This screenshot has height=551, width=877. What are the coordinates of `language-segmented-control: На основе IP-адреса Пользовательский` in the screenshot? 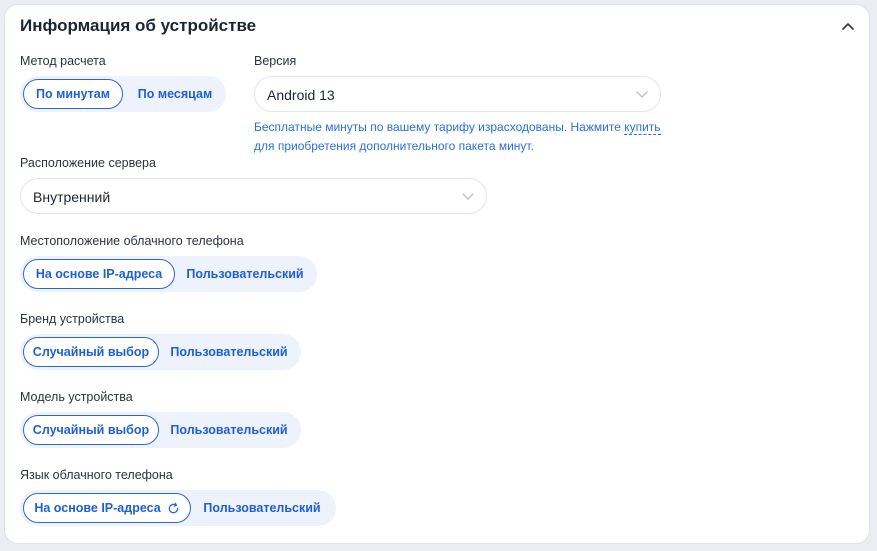 It's located at (178, 508).